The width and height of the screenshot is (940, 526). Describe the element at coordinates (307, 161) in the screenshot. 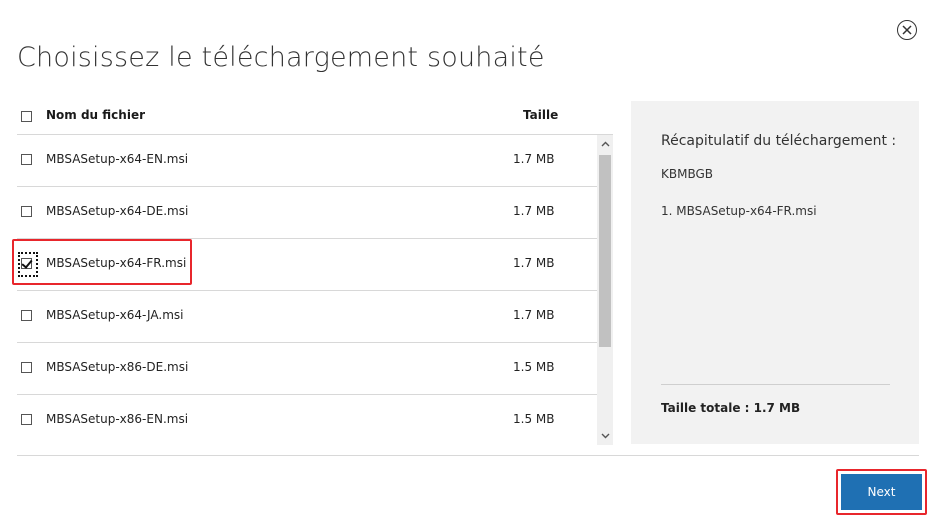

I see `table-row: MBSASetup-x64-EN.msi 1.7 MB` at that location.